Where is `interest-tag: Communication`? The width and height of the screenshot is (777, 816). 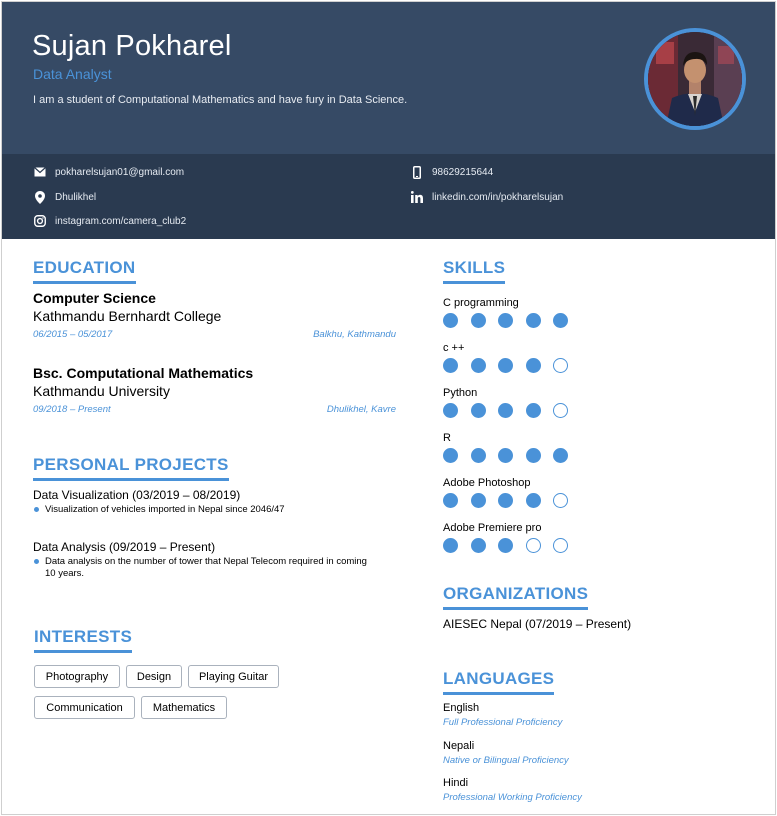
interest-tag: Communication is located at coordinates (84, 707).